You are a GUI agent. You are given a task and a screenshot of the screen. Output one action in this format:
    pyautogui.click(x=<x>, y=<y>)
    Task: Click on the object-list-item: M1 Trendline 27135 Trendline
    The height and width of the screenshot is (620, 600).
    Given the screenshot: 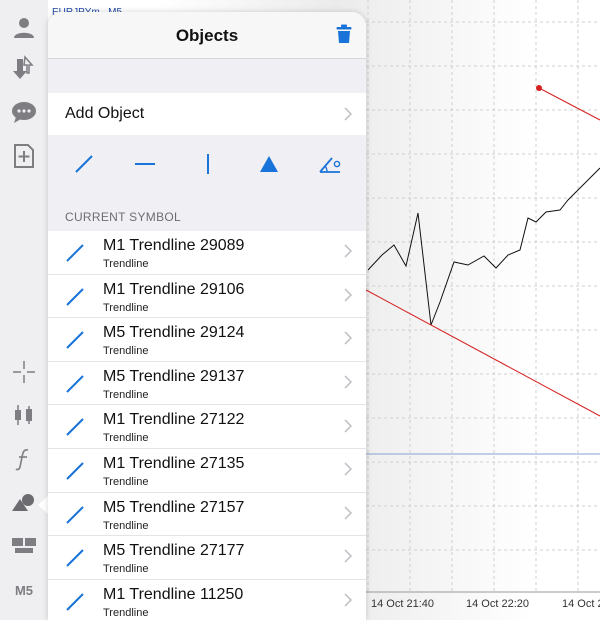 What is the action you would take?
    pyautogui.click(x=207, y=470)
    